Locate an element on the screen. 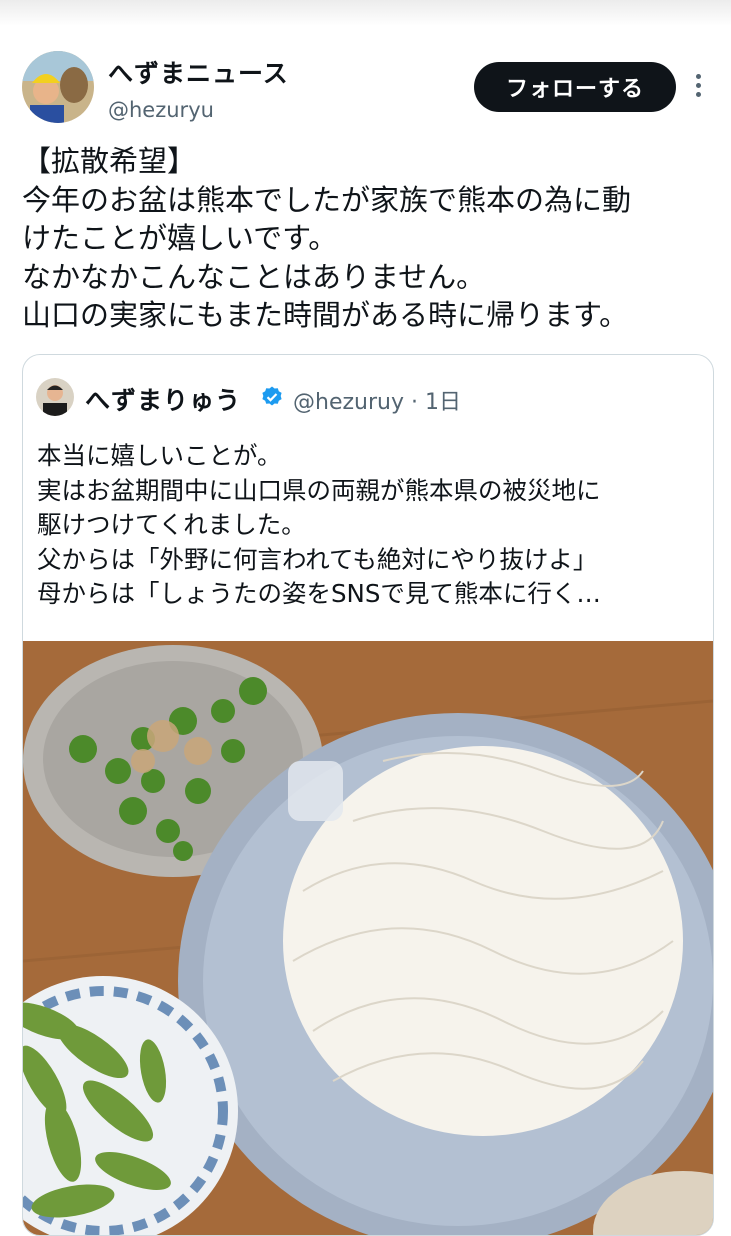 The width and height of the screenshot is (731, 1236). author-handle: @hezuryu is located at coordinates (161, 110).